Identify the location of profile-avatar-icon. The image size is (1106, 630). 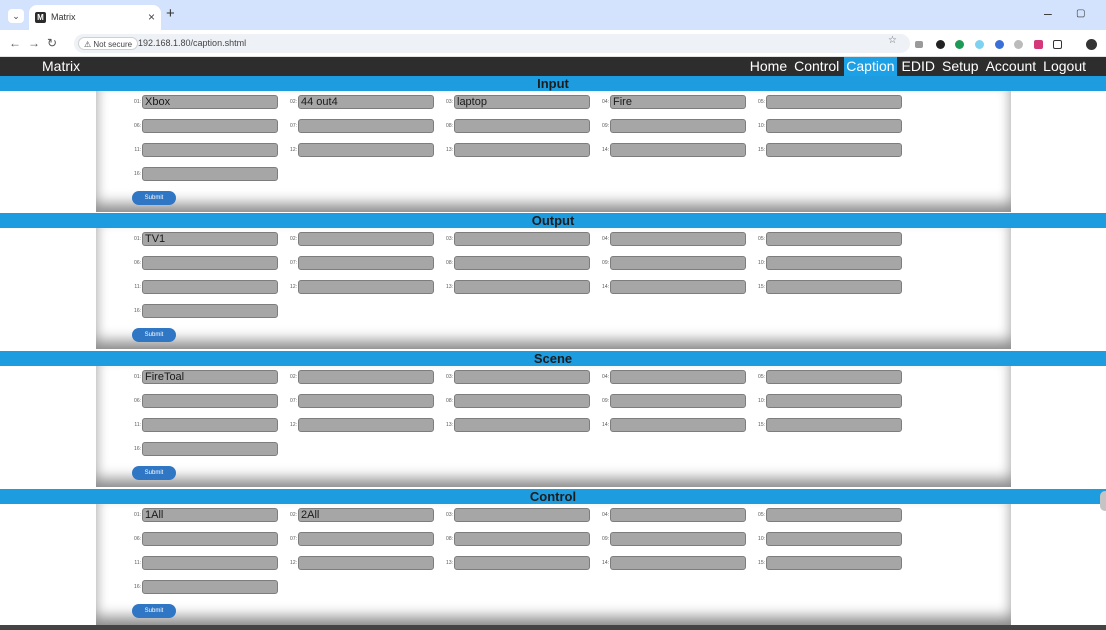
(1091, 44).